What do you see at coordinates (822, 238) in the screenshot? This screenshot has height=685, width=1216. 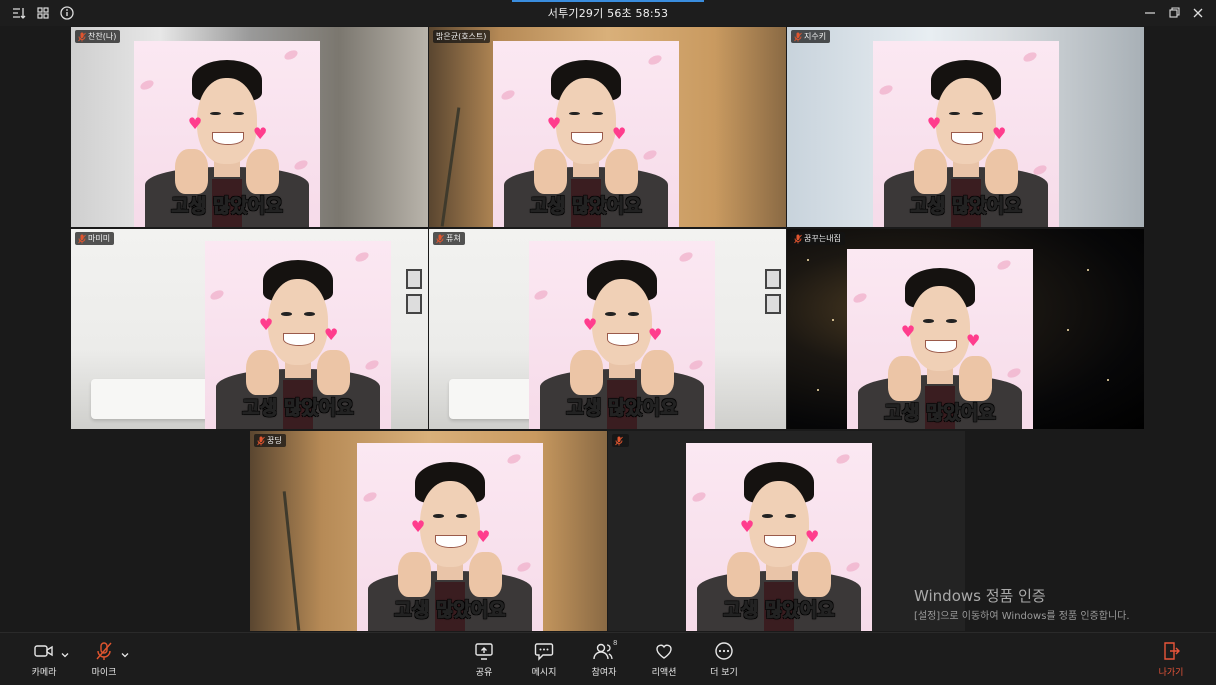 I see `participant-name: 꿈꾸는내집` at bounding box center [822, 238].